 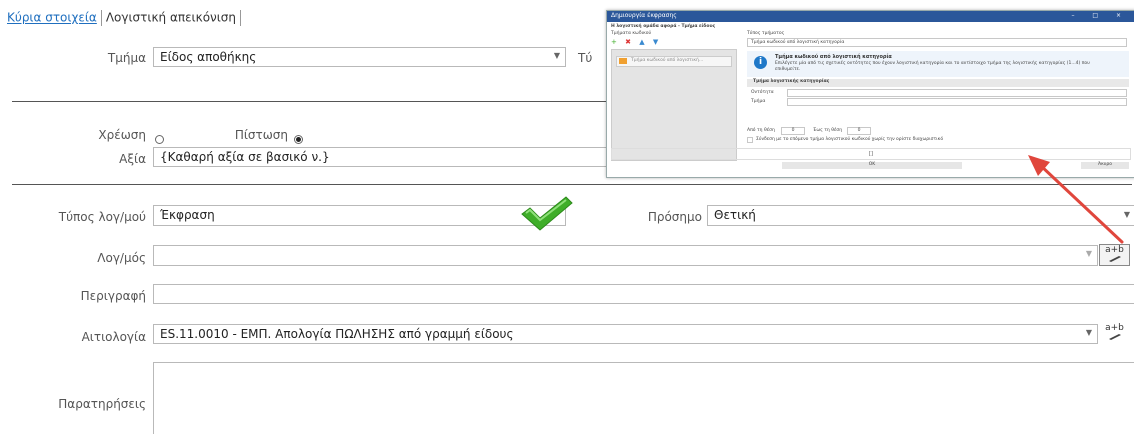 I want to click on pistosi-radio, so click(x=298, y=138).